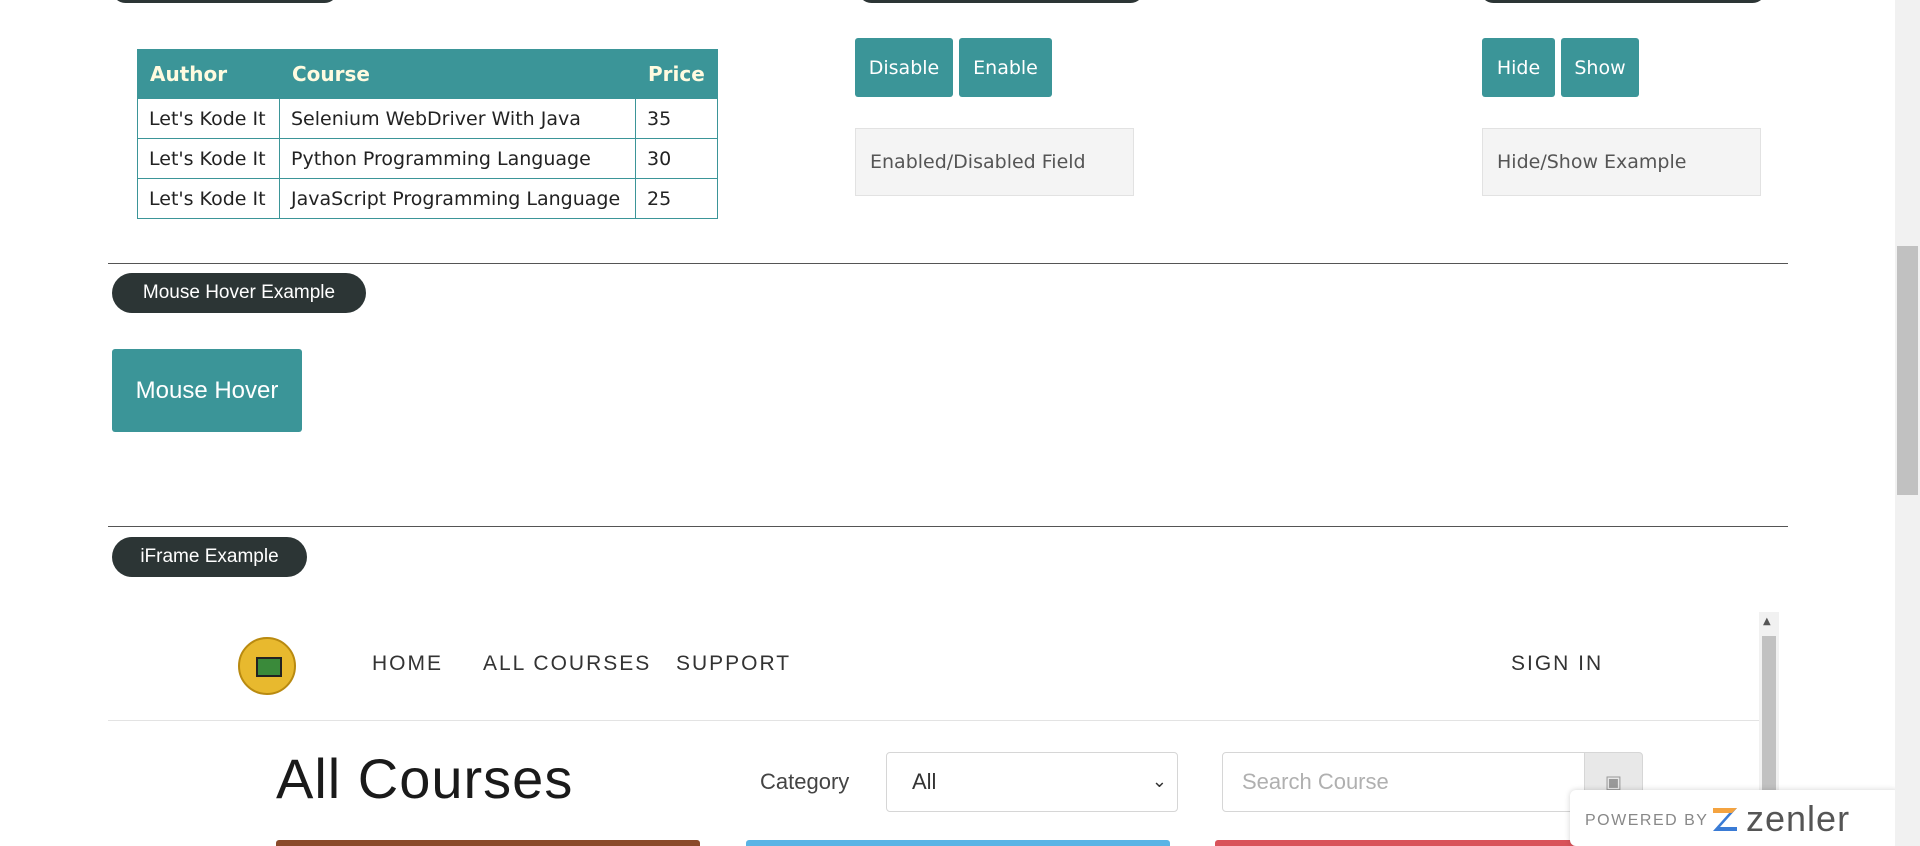 The width and height of the screenshot is (1920, 846). I want to click on table-cell-course: Selenium WebDriver With Java, so click(457, 118).